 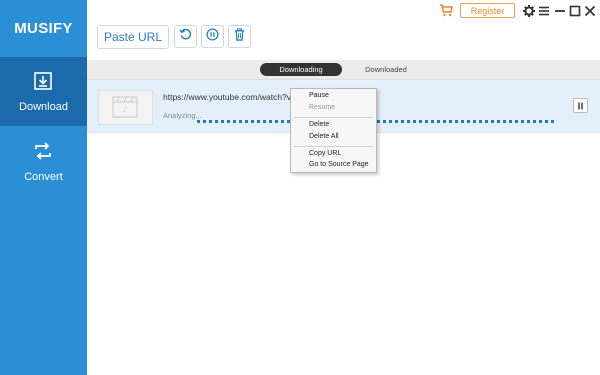 I want to click on tab-downloaded: Downloaded, so click(x=386, y=69).